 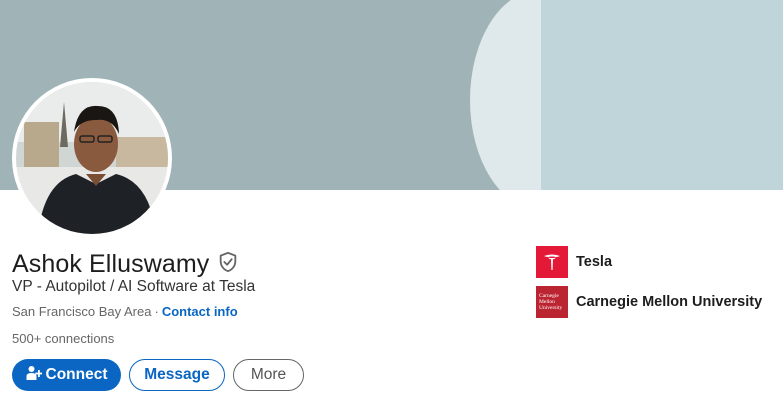 I want to click on profile-name: Ashok Elluswamy, so click(x=111, y=263).